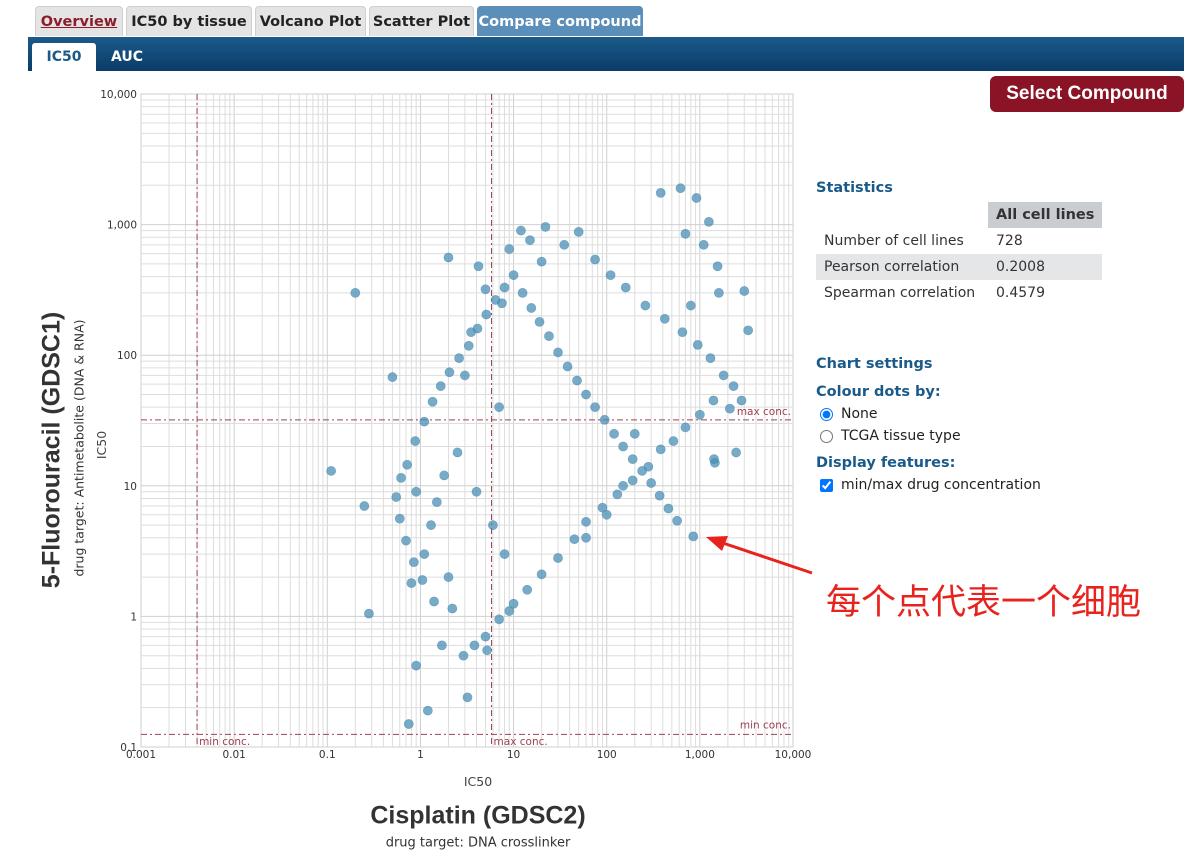  What do you see at coordinates (826, 485) in the screenshot?
I see `minmax-checkbox` at bounding box center [826, 485].